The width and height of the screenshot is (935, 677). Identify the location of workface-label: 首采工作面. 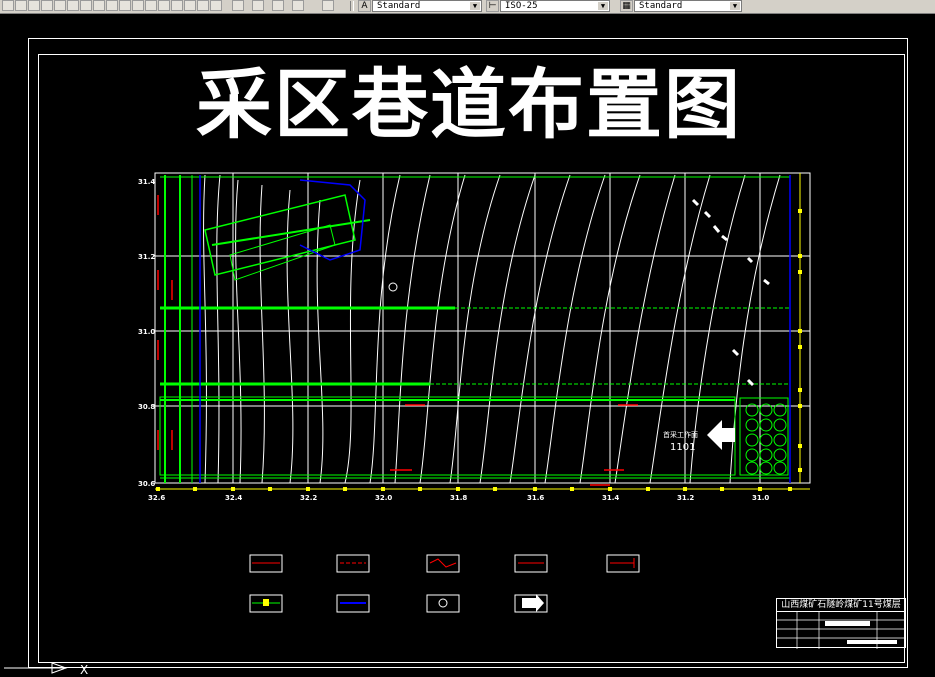
(680, 434).